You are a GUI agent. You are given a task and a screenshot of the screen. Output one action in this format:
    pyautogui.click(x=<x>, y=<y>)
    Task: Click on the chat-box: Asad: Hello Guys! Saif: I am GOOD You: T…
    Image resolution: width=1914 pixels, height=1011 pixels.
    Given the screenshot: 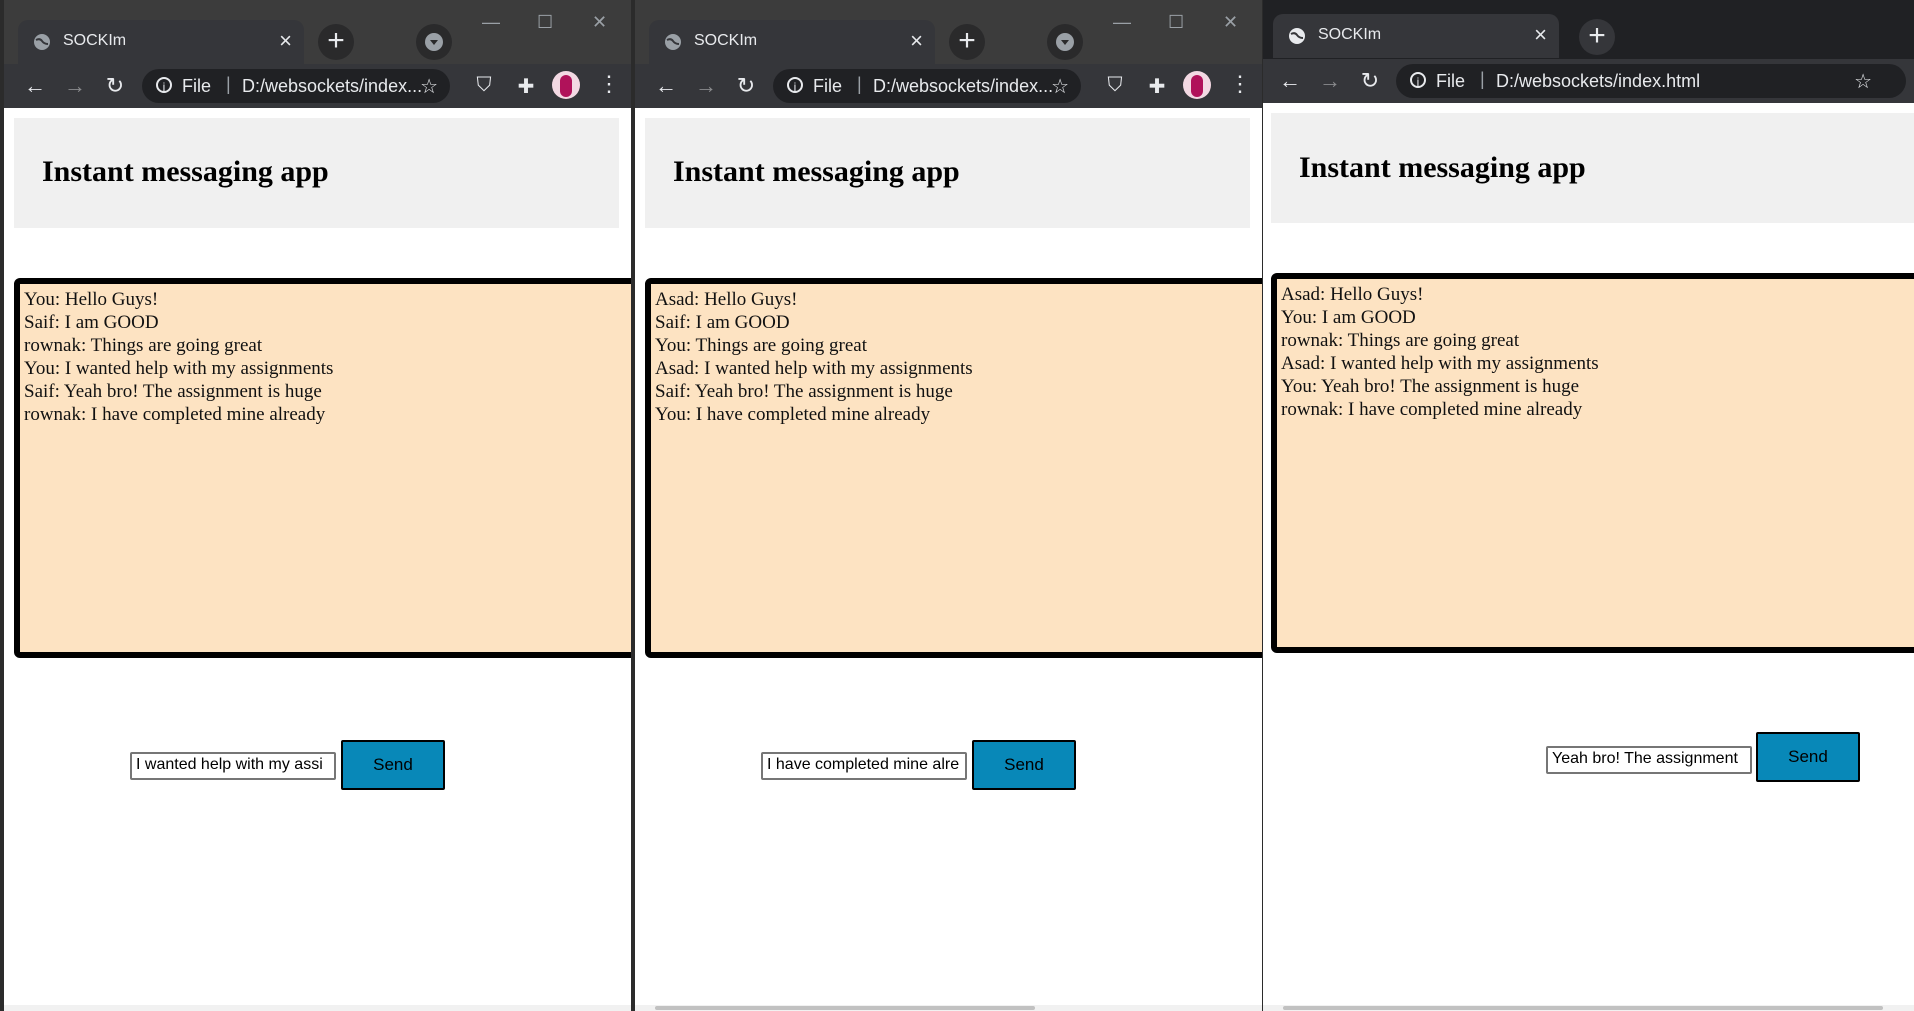 What is the action you would take?
    pyautogui.click(x=953, y=468)
    